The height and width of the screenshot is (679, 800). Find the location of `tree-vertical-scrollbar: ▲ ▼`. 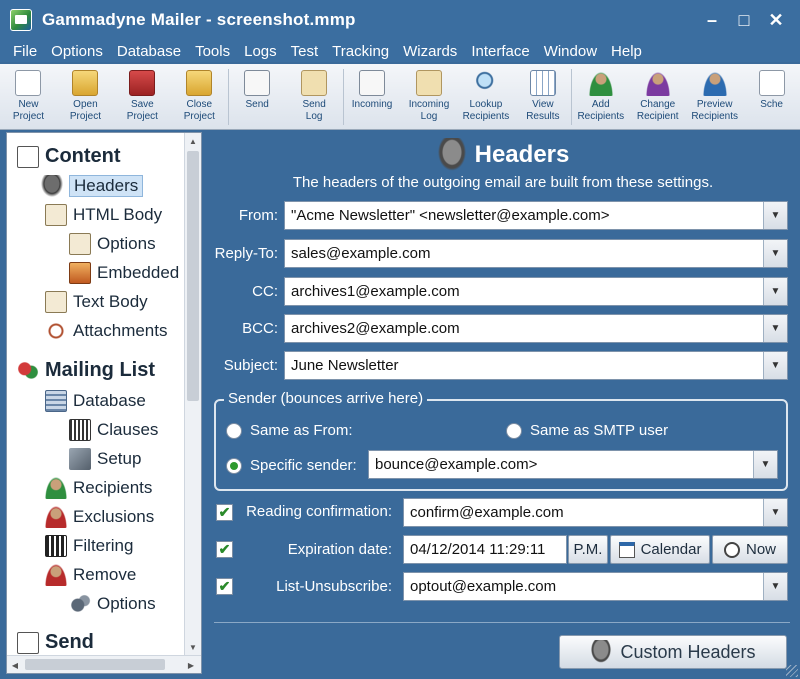

tree-vertical-scrollbar: ▲ ▼ is located at coordinates (192, 394).